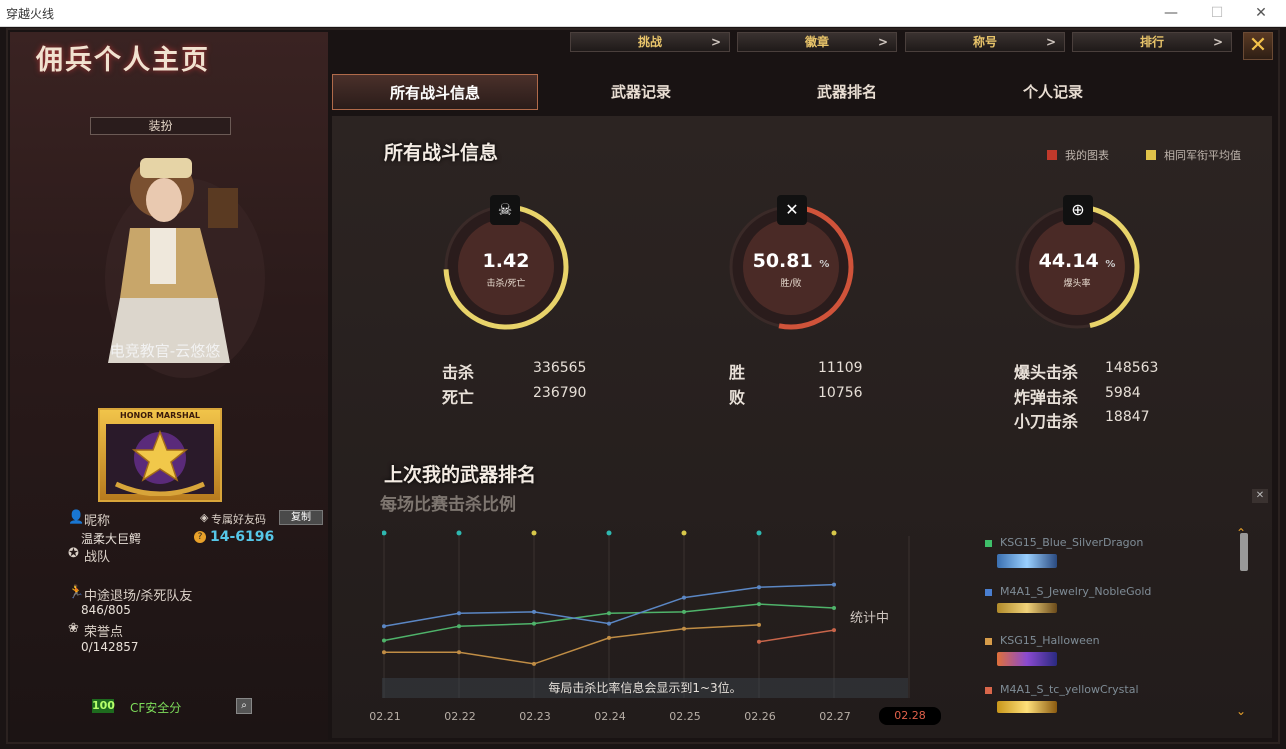 This screenshot has width=1286, height=749. I want to click on team-icon: ✪, so click(73, 553).